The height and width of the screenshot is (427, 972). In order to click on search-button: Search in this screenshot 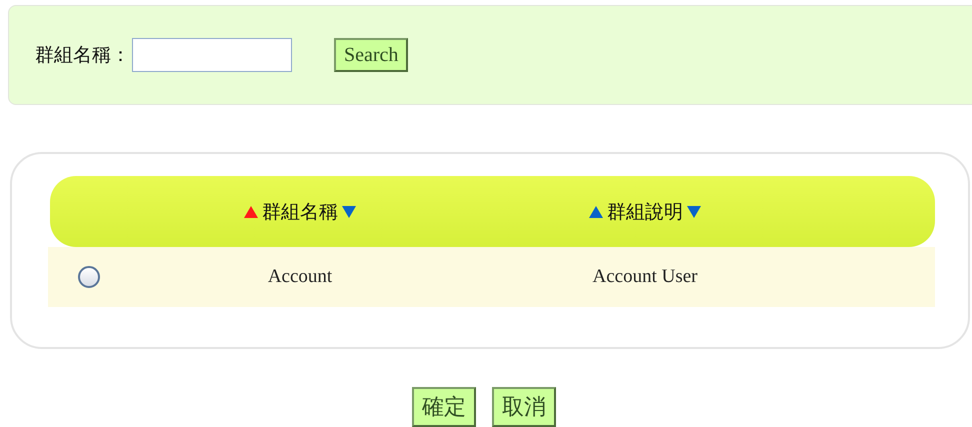, I will do `click(371, 55)`.